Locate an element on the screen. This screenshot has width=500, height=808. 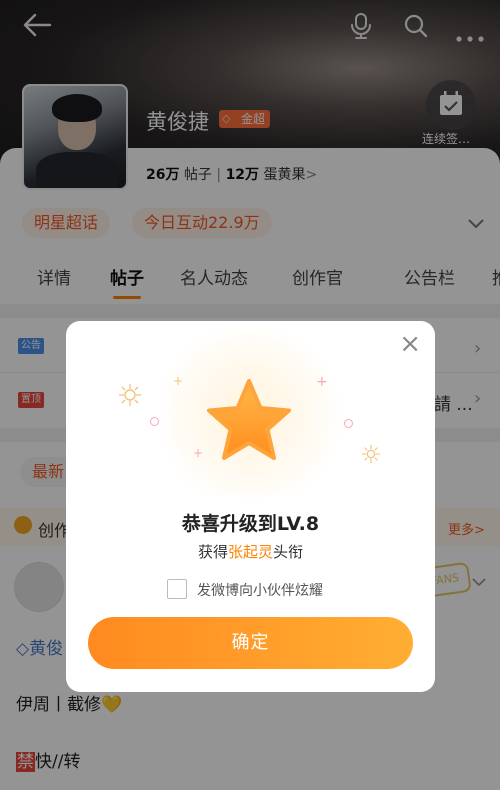
dialog-subtitle: 获得张起灵头衔 is located at coordinates (250, 551).